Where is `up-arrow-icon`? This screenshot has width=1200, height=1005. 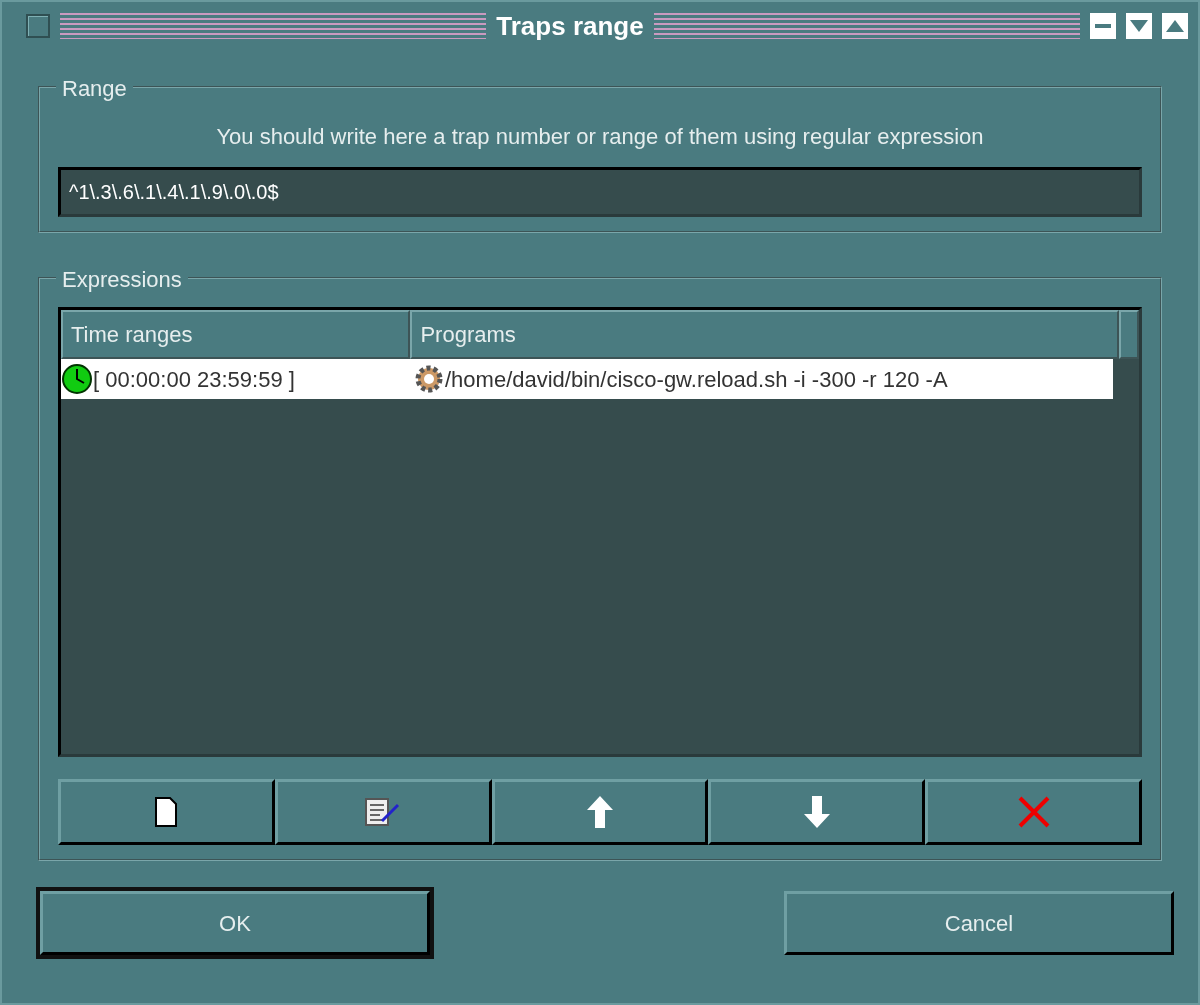
up-arrow-icon is located at coordinates (600, 812).